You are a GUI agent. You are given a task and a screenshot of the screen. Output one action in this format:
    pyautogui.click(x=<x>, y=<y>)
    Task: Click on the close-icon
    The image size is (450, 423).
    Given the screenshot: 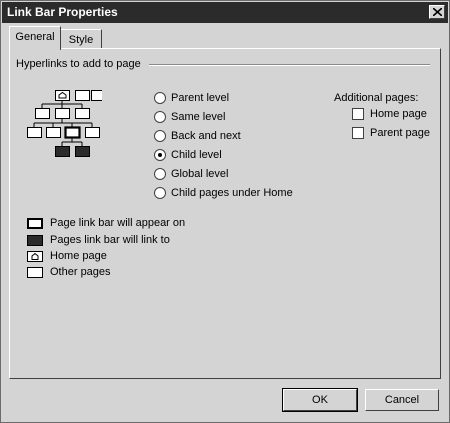 What is the action you would take?
    pyautogui.click(x=437, y=12)
    